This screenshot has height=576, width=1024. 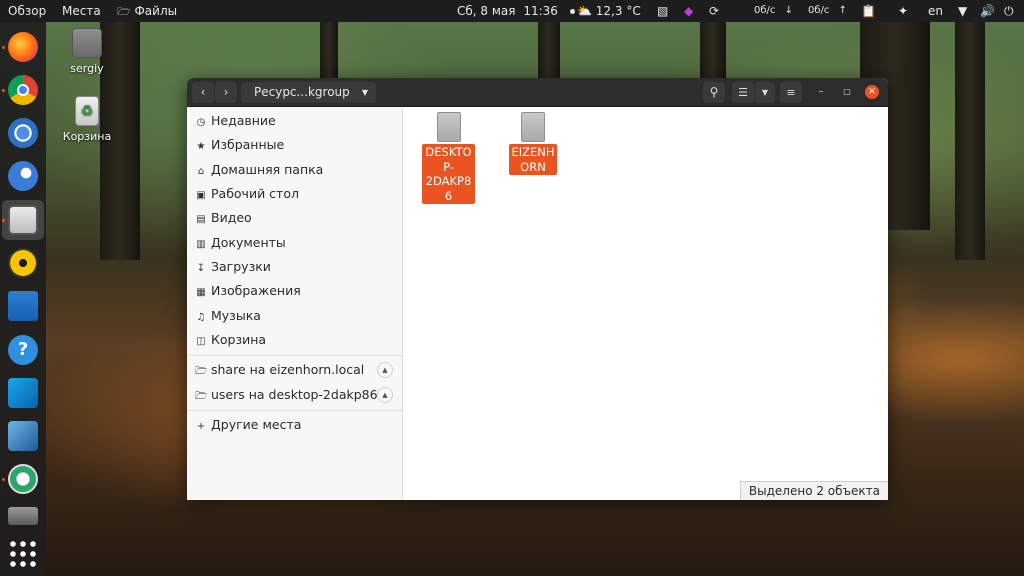 What do you see at coordinates (243, 120) in the screenshot?
I see `sidebar-item-label: Недавние` at bounding box center [243, 120].